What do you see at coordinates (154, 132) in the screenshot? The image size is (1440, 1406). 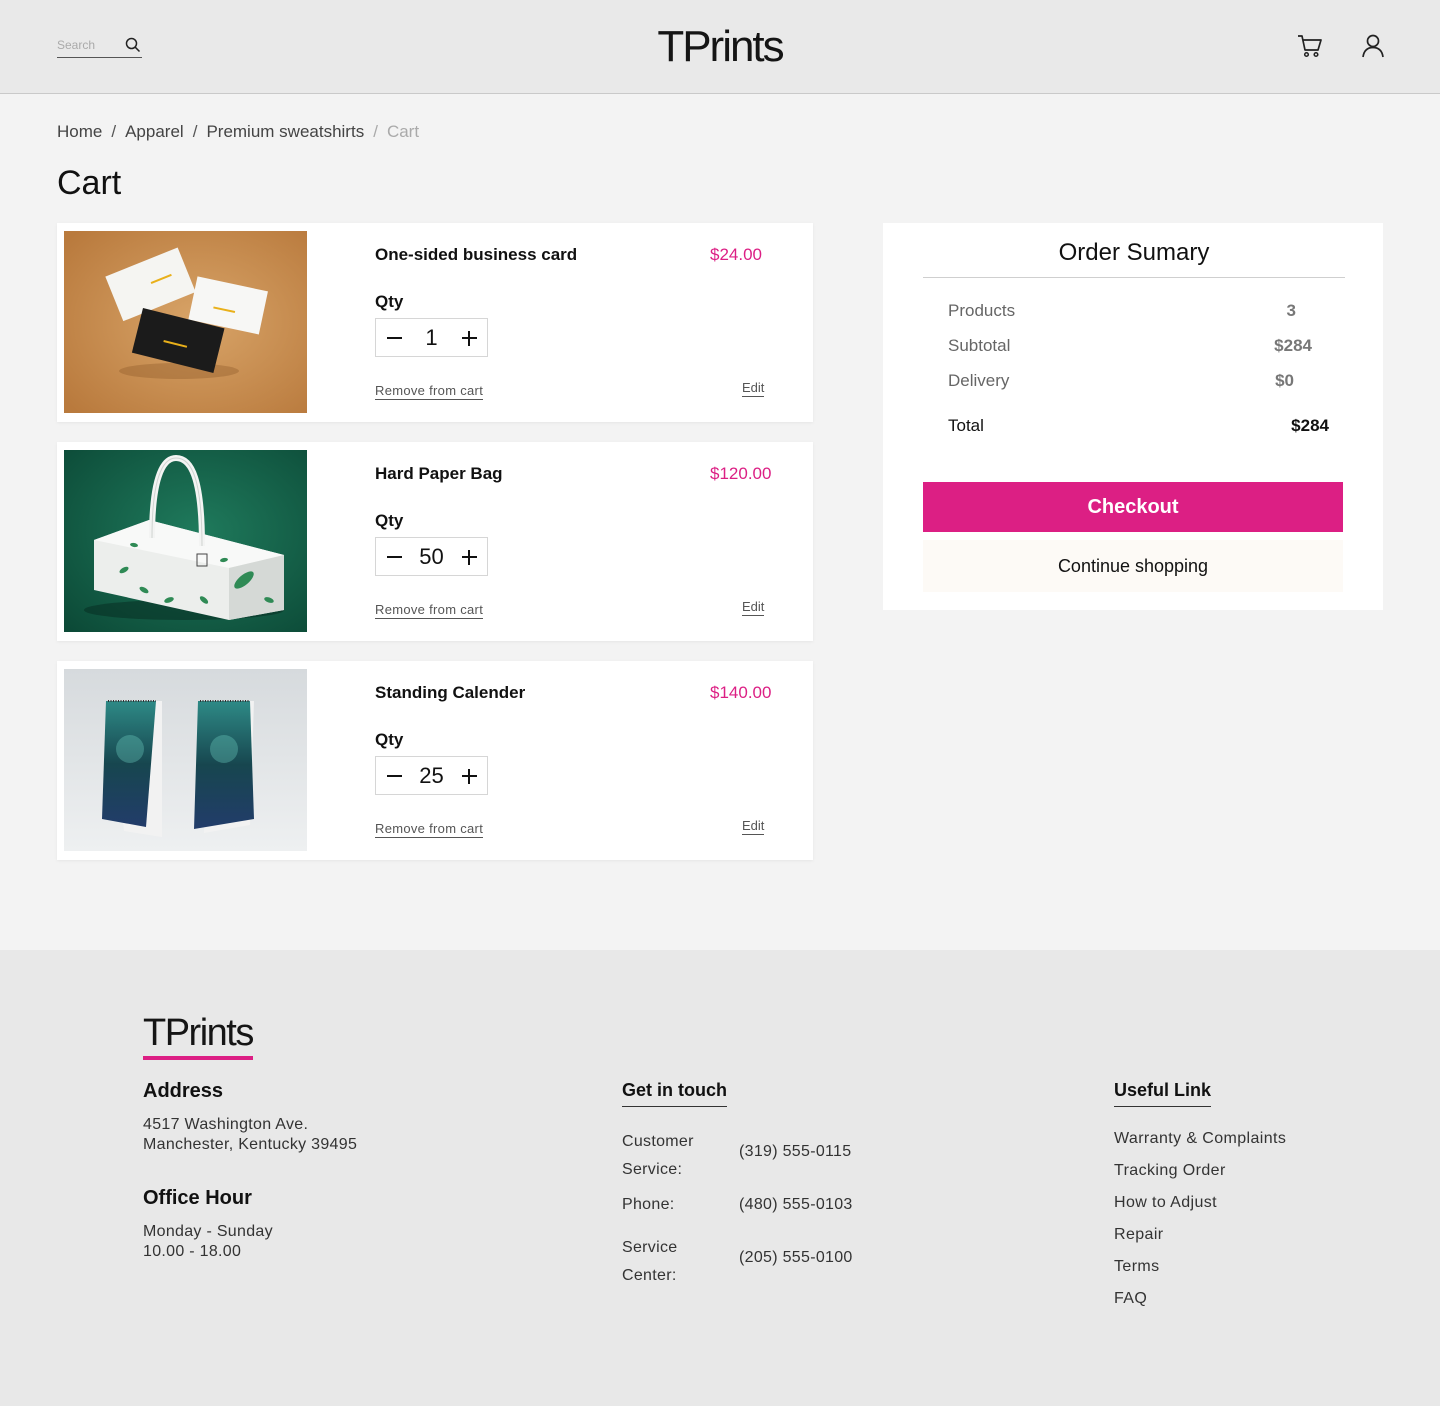 I see `breadcrumb-apparel: Apparel` at bounding box center [154, 132].